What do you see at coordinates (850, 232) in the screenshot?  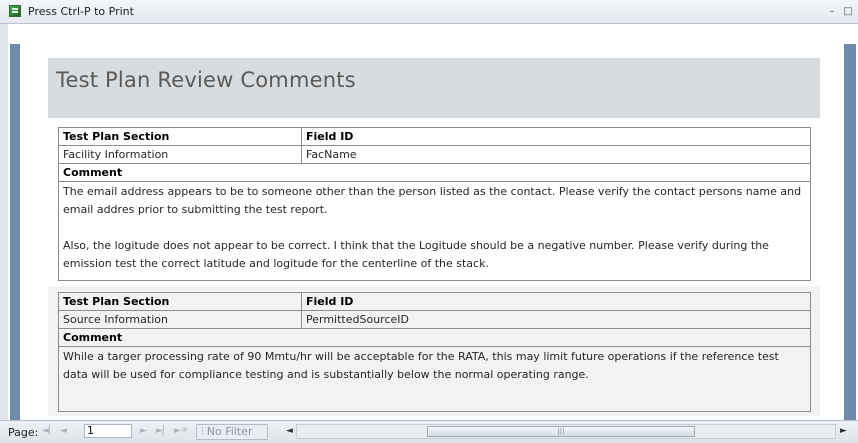 I see `vertical-scrollbar` at bounding box center [850, 232].